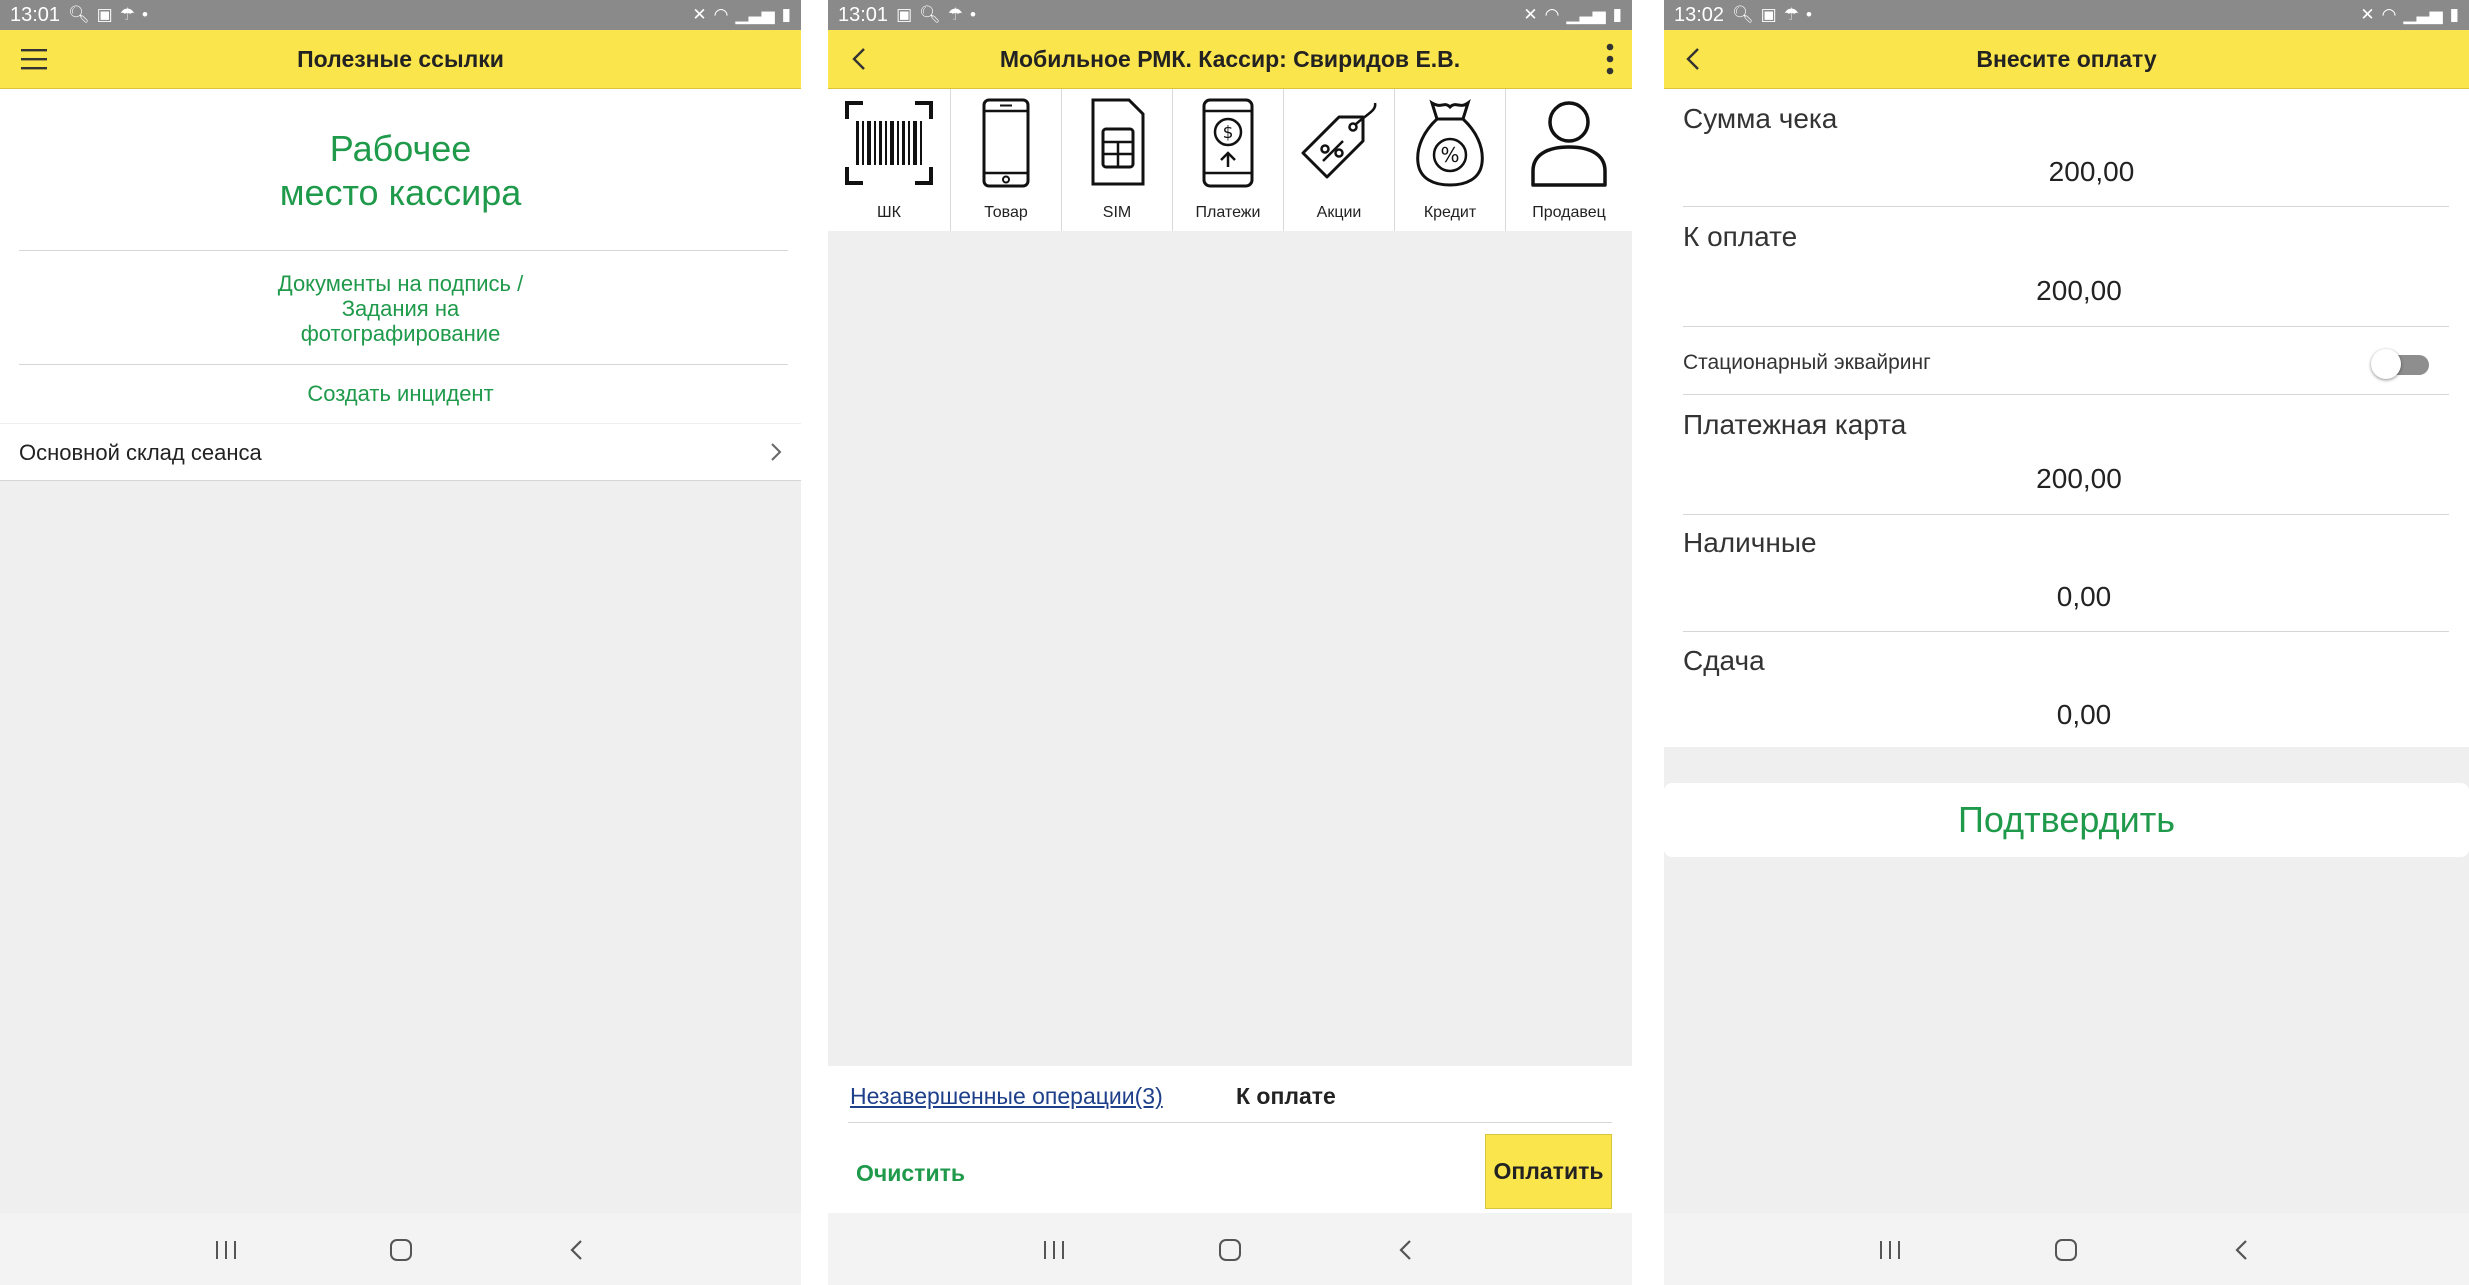 The width and height of the screenshot is (2469, 1285). Describe the element at coordinates (400, 394) in the screenshot. I see `create-incident-link: Создать инцидент` at that location.